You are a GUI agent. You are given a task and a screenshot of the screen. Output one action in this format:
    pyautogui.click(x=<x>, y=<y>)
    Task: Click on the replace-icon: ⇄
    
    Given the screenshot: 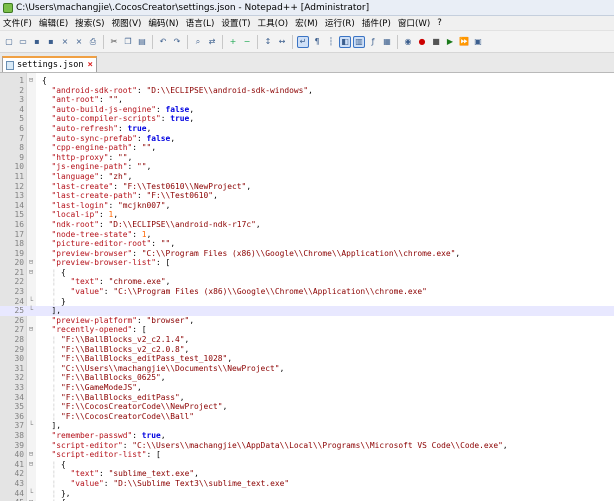 What is the action you would take?
    pyautogui.click(x=212, y=42)
    